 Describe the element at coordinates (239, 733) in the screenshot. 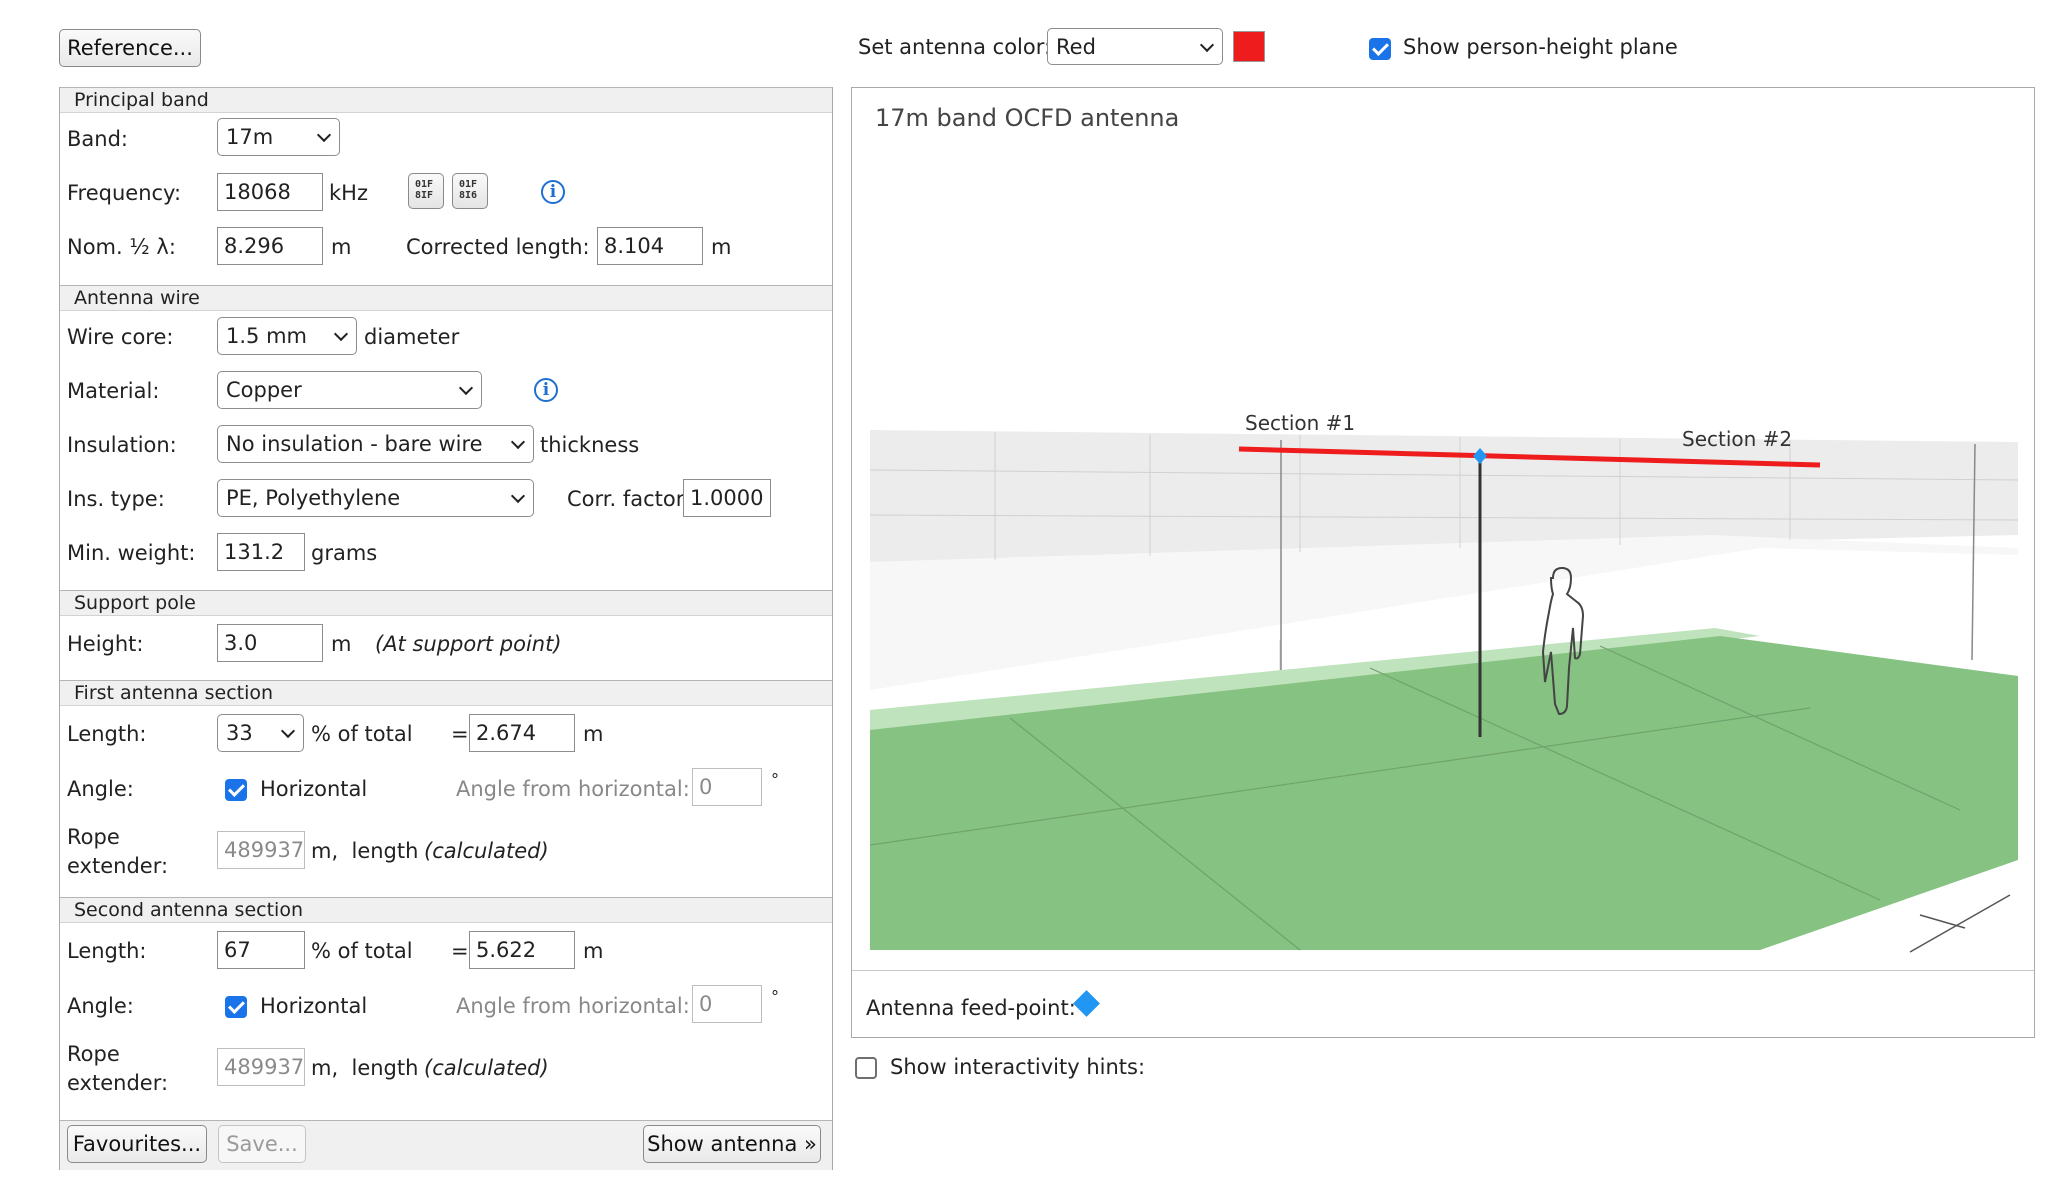

I see `s1-length-value: 33` at that location.